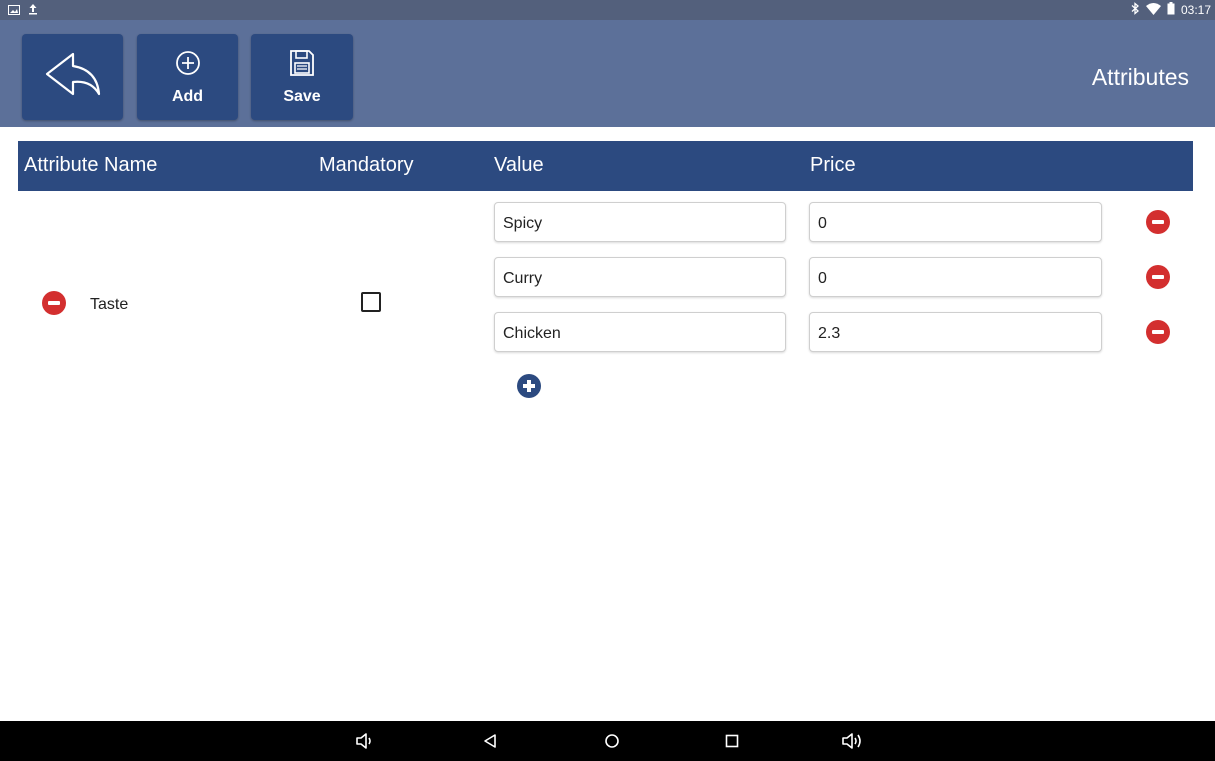 The image size is (1215, 761). Describe the element at coordinates (605, 166) in the screenshot. I see `table-header: Attribute Name Mandatory Value Price` at that location.